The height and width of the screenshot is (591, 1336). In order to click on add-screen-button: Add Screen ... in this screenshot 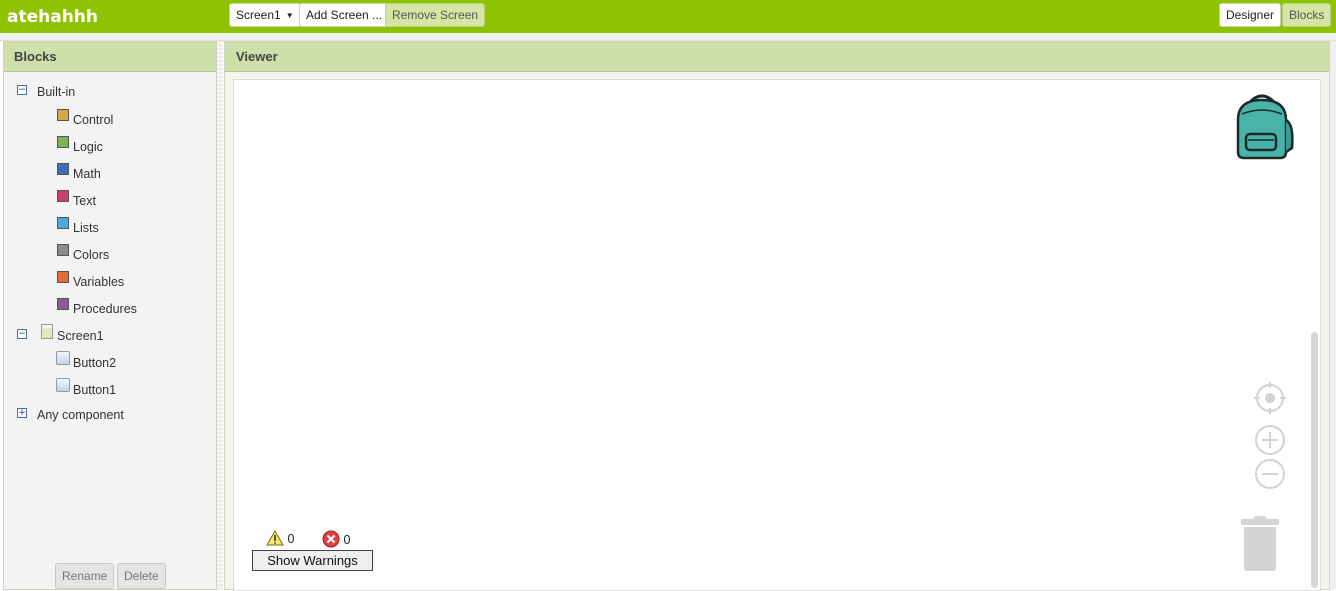, I will do `click(344, 15)`.